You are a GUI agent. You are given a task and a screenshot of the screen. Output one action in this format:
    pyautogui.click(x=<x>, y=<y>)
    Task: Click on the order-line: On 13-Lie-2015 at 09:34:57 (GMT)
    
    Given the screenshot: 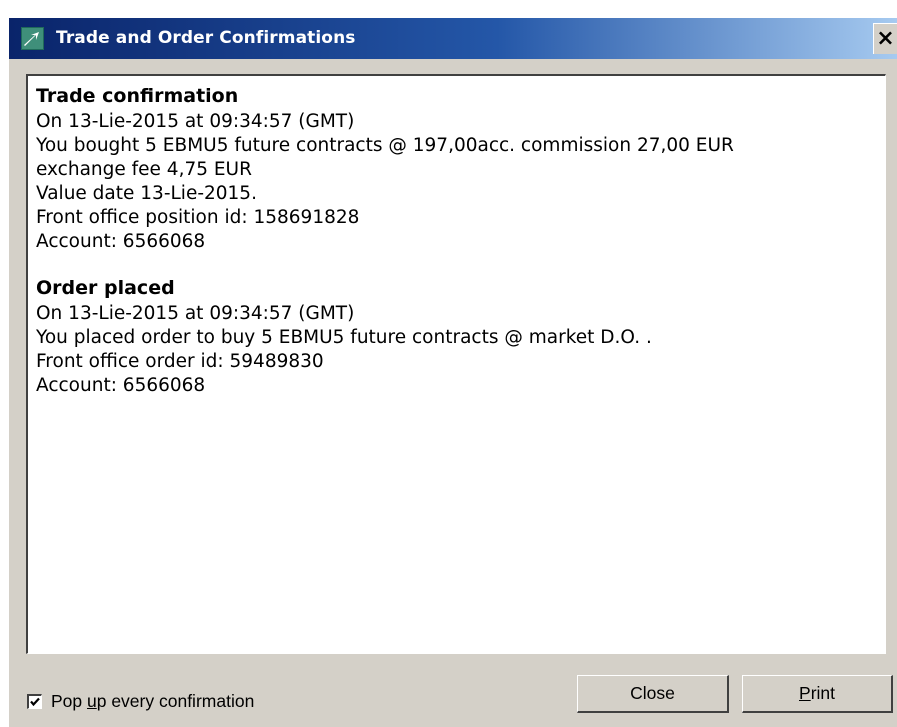 What is the action you would take?
    pyautogui.click(x=195, y=313)
    